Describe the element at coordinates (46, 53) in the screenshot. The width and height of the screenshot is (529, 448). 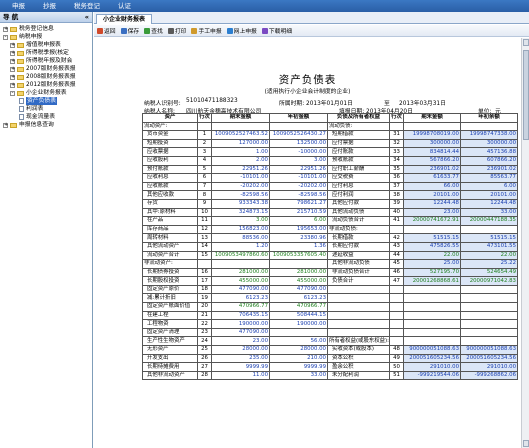
I see `tree-node: + 所得税季报(核定` at that location.